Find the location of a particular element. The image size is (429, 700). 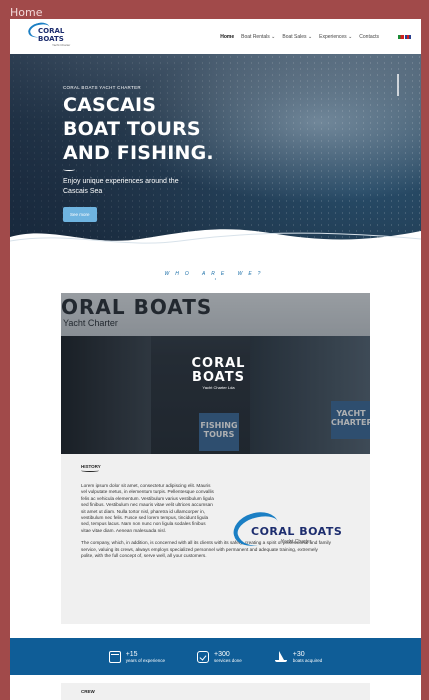

nav-boat-sales-label: Boat Sales is located at coordinates (294, 36).